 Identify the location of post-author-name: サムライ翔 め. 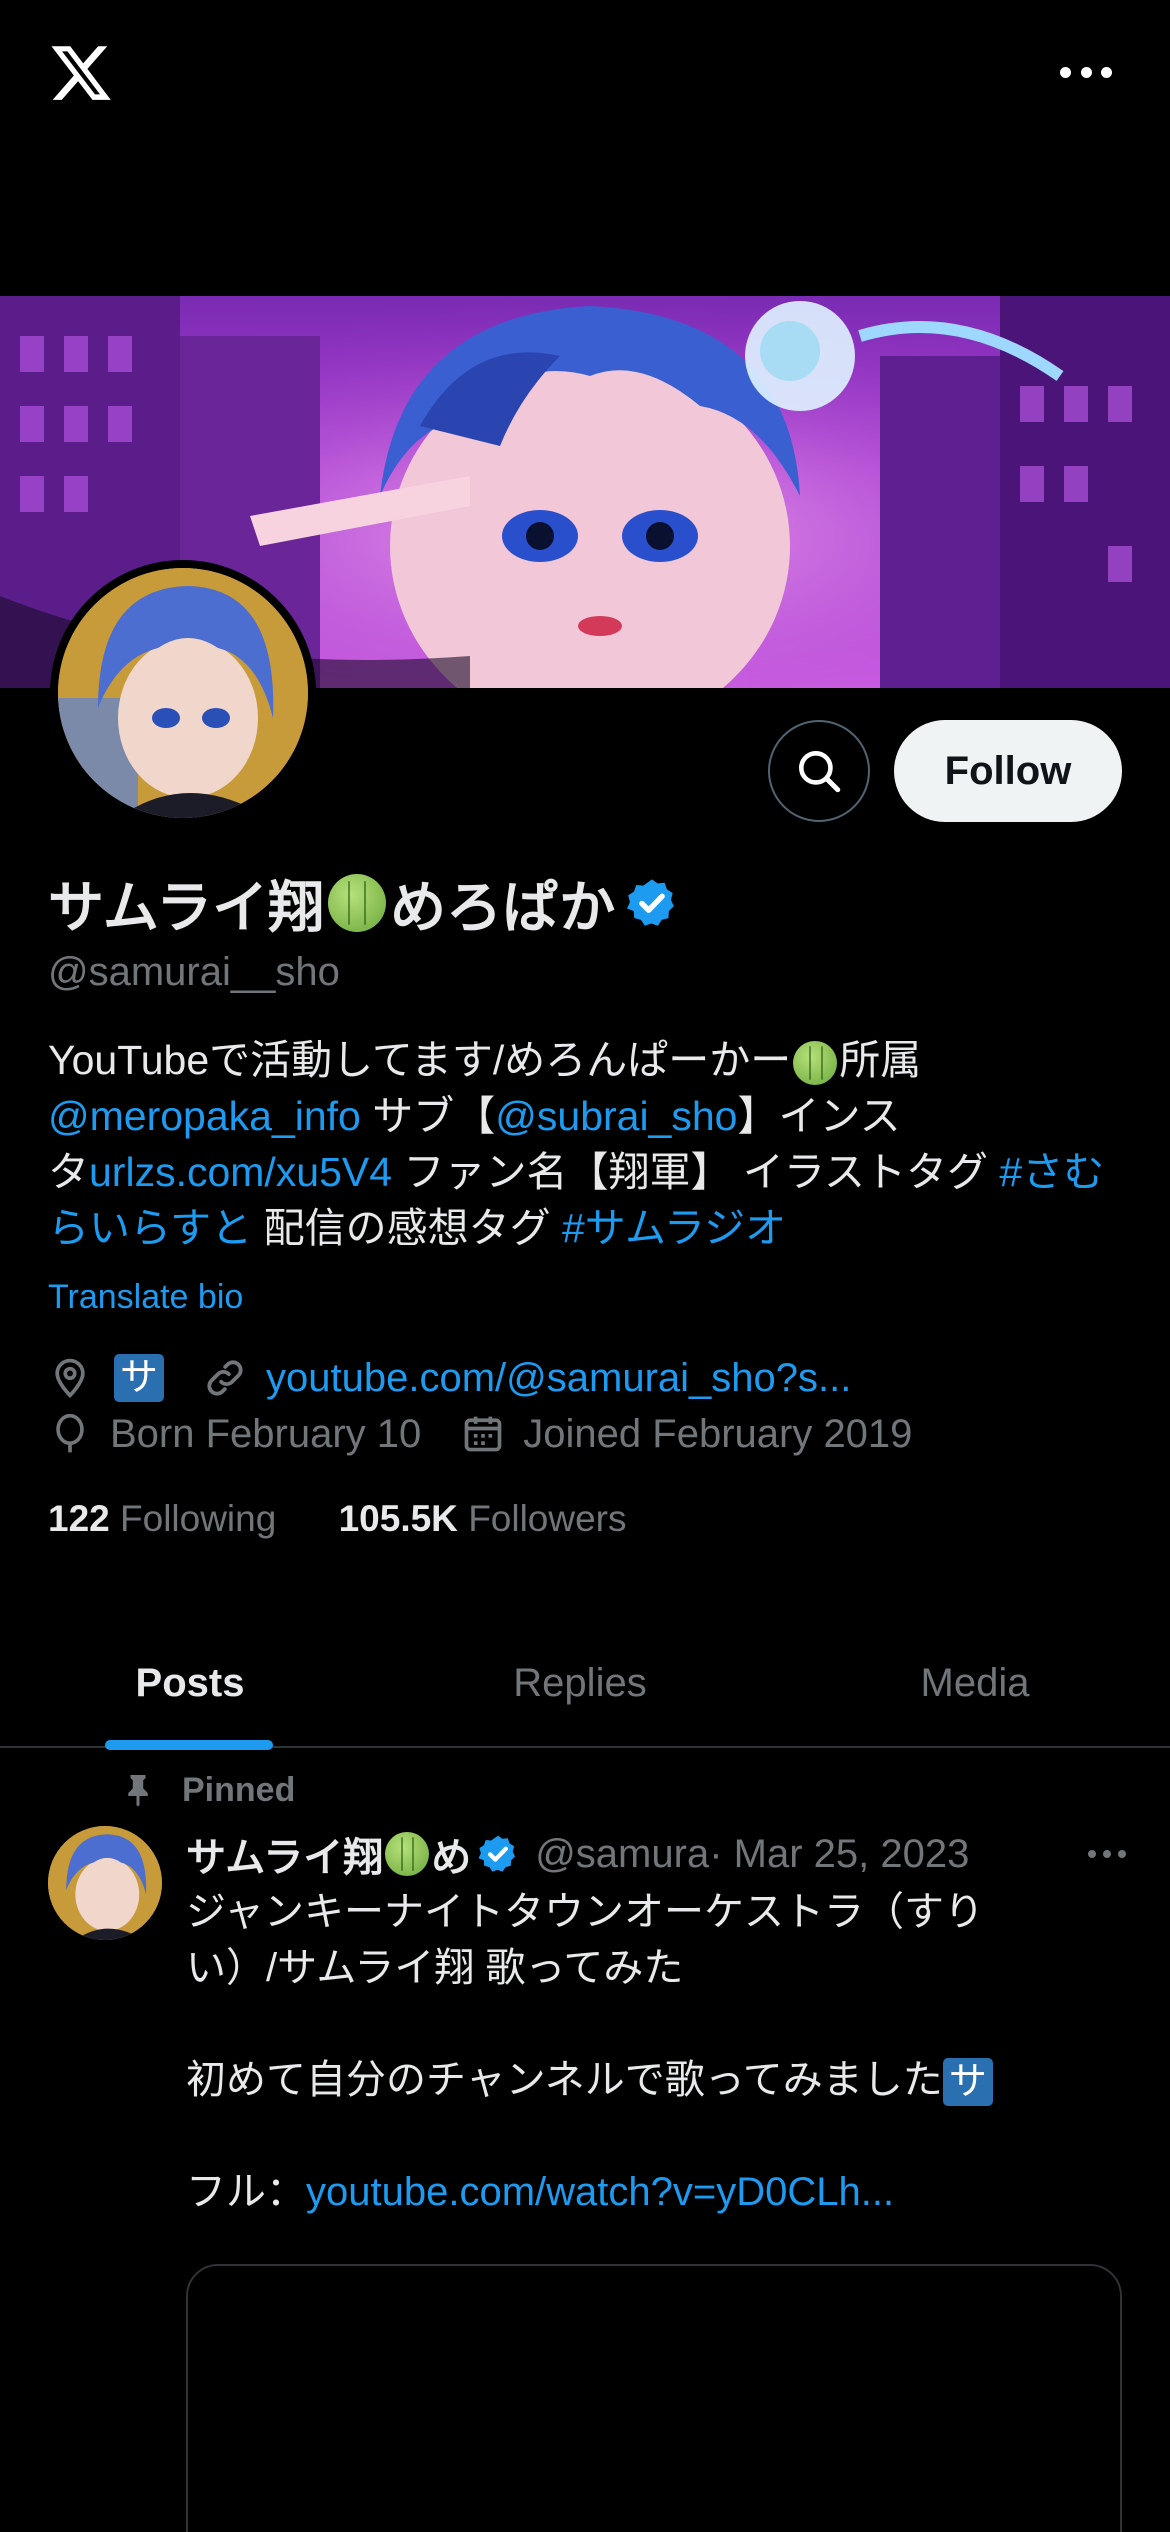
(352, 1854).